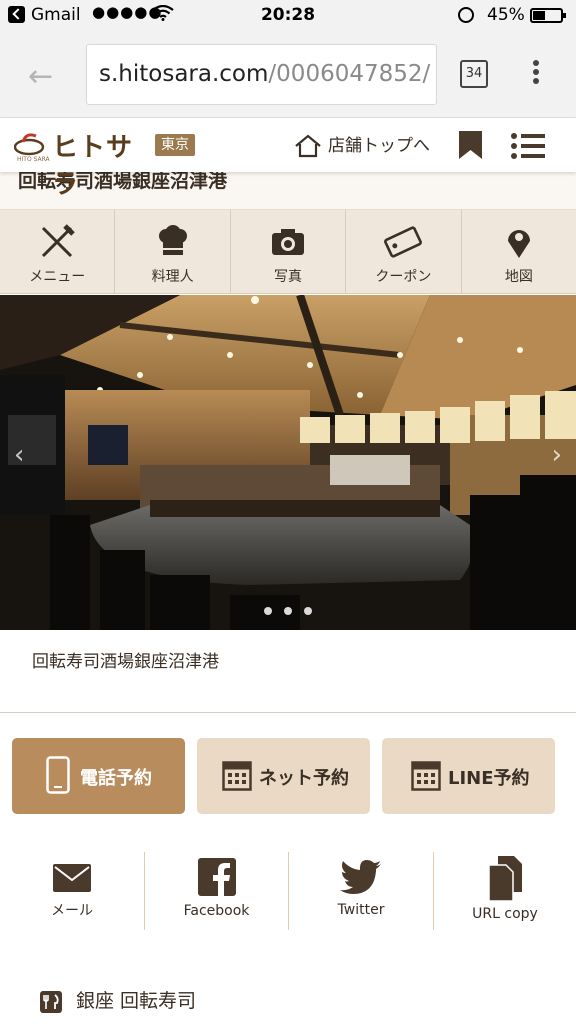 The height and width of the screenshot is (1024, 576). Describe the element at coordinates (474, 74) in the screenshot. I see `tab-switcher-button: 34` at that location.